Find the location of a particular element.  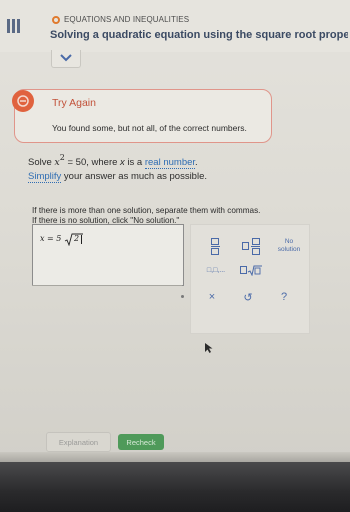

problem-statement: Solve x2 = 50, where x is a real number. is located at coordinates (113, 161).